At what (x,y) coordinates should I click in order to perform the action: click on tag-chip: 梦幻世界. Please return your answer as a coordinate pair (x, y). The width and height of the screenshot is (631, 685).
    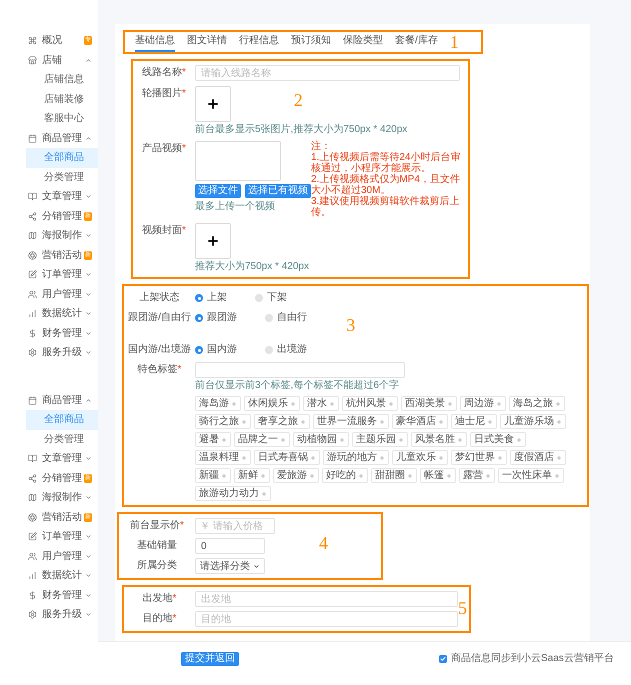
    Looking at the image, I should click on (479, 457).